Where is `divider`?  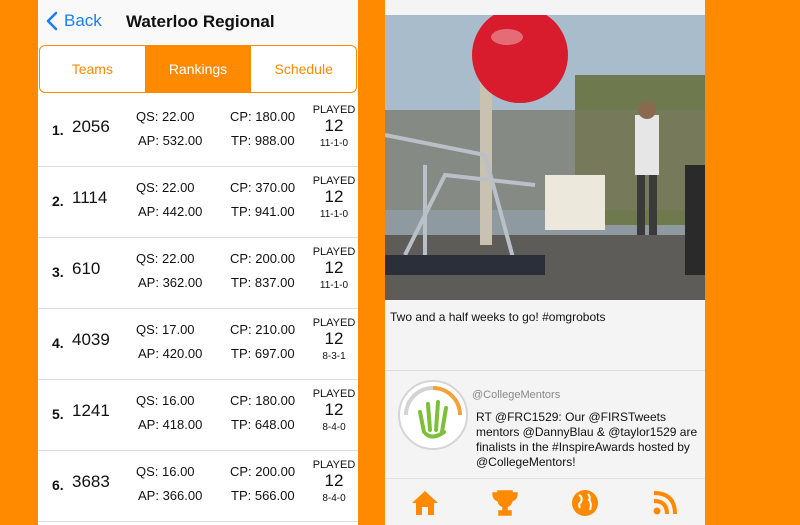
divider is located at coordinates (545, 370).